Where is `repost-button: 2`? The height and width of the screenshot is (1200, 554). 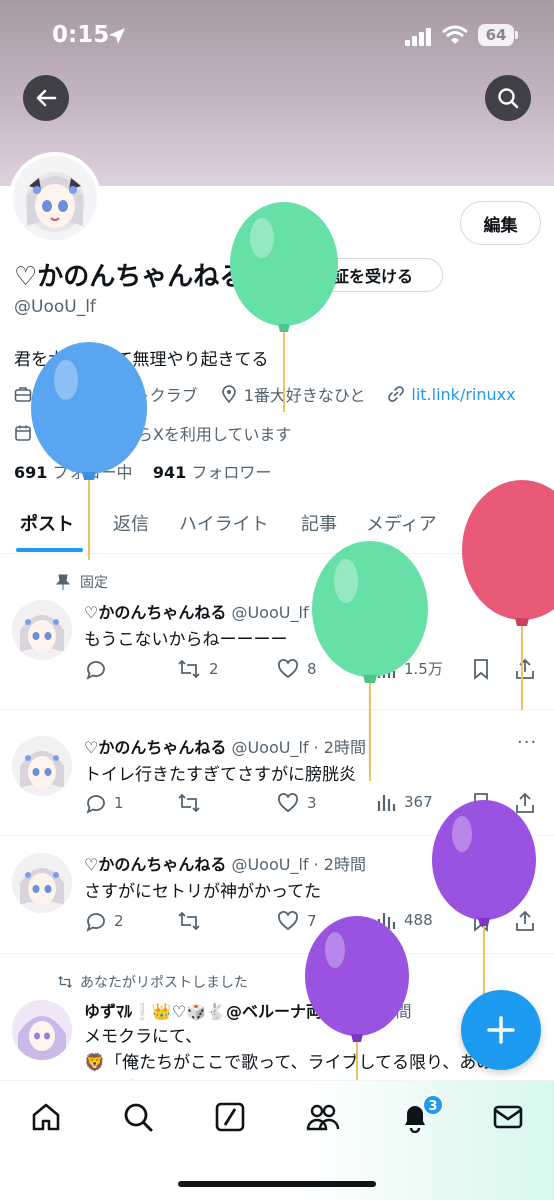
repost-button: 2 is located at coordinates (198, 669).